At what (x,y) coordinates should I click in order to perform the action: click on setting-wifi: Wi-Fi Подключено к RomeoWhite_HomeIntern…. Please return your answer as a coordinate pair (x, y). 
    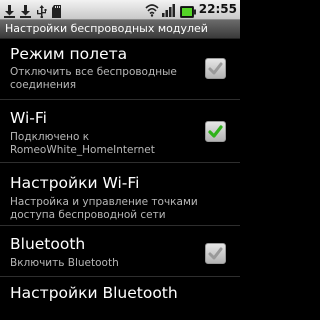
    Looking at the image, I should click on (120, 131).